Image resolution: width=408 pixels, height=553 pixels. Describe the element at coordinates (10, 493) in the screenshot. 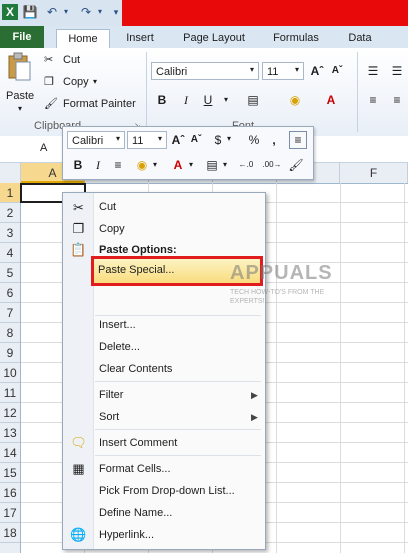

I see `row-header: 16` at that location.